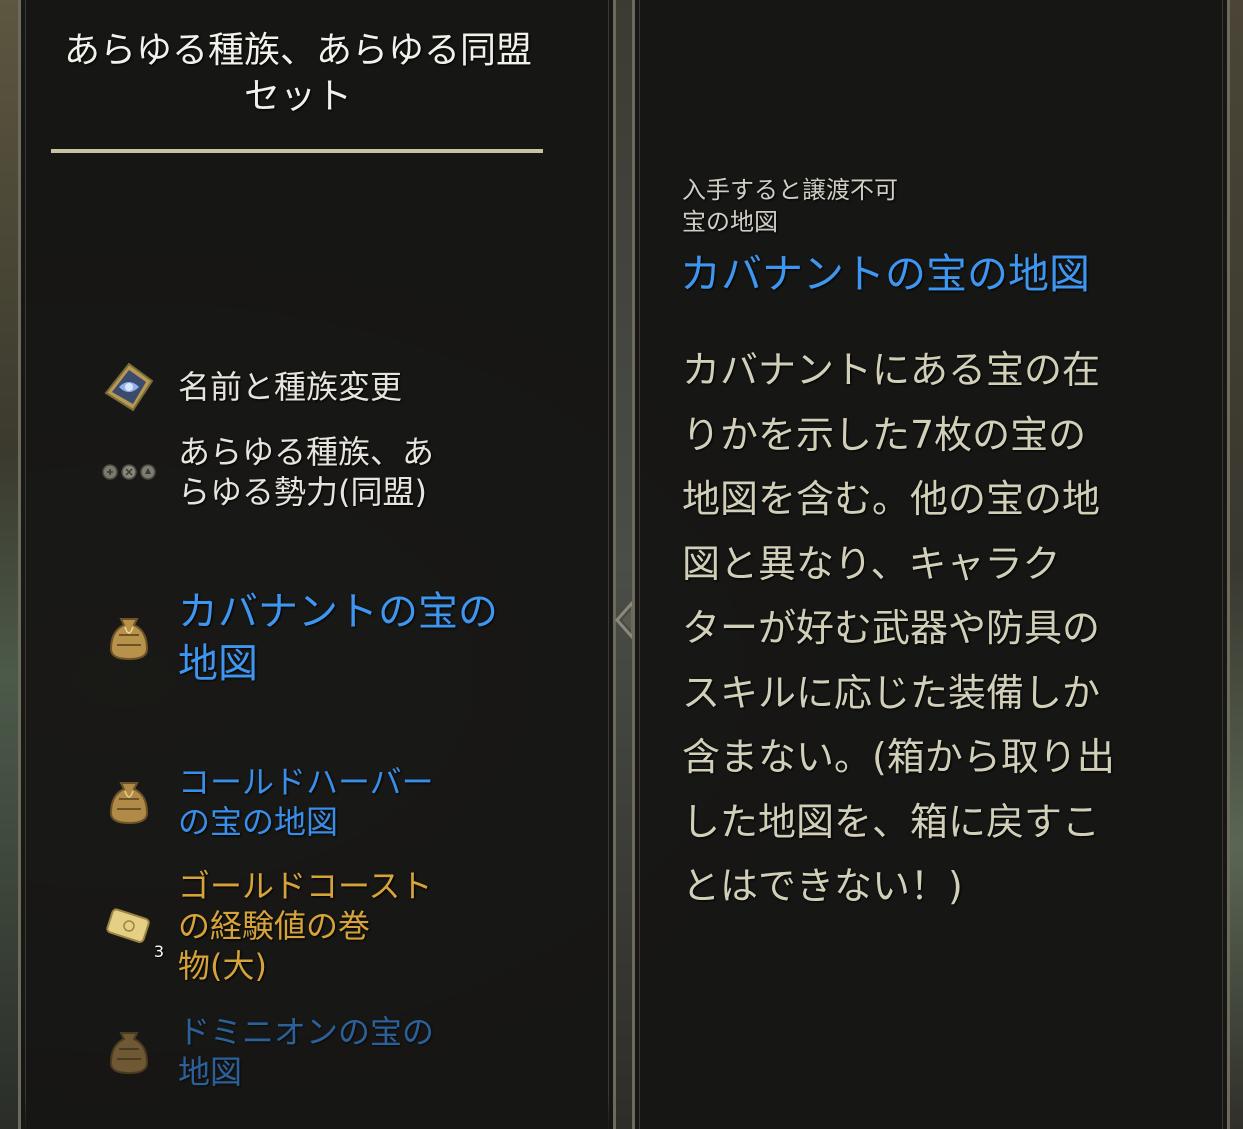 The width and height of the screenshot is (1243, 1129). What do you see at coordinates (132, 929) in the screenshot?
I see `experience-scroll-icon: 3` at bounding box center [132, 929].